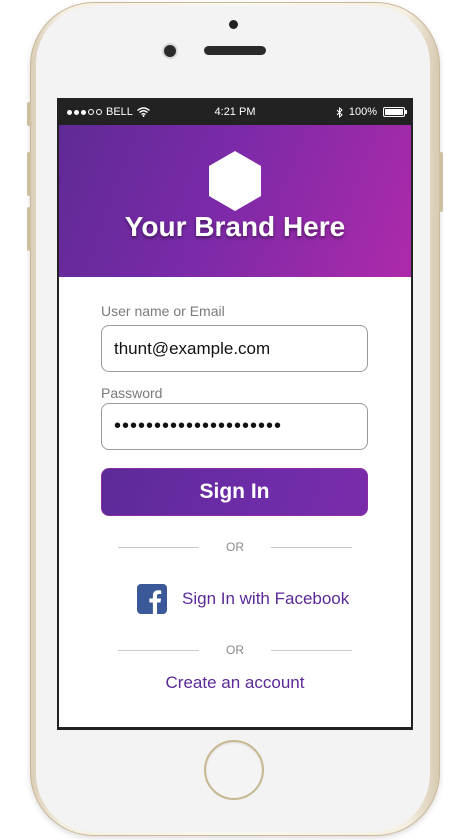 The image size is (466, 840). What do you see at coordinates (152, 599) in the screenshot?
I see `facebook-icon` at bounding box center [152, 599].